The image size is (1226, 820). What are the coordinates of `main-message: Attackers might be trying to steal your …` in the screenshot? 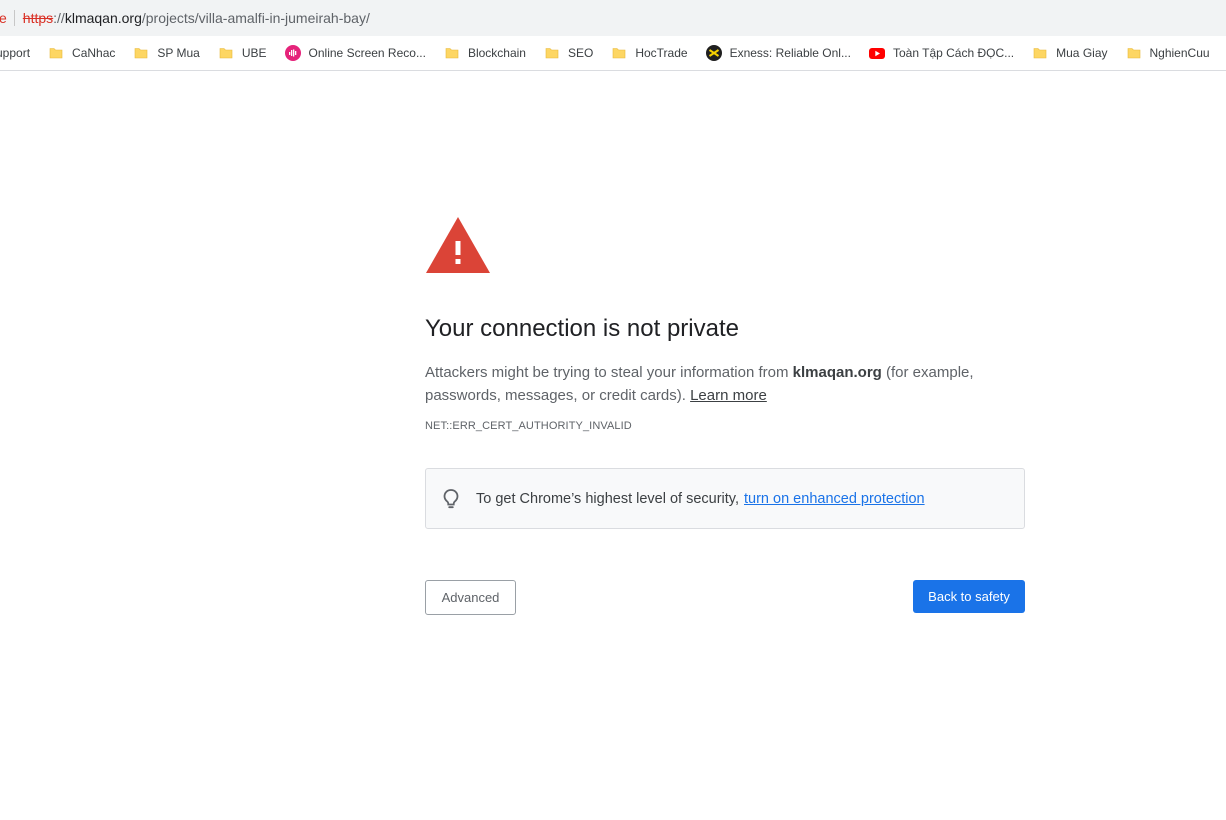 It's located at (725, 384).